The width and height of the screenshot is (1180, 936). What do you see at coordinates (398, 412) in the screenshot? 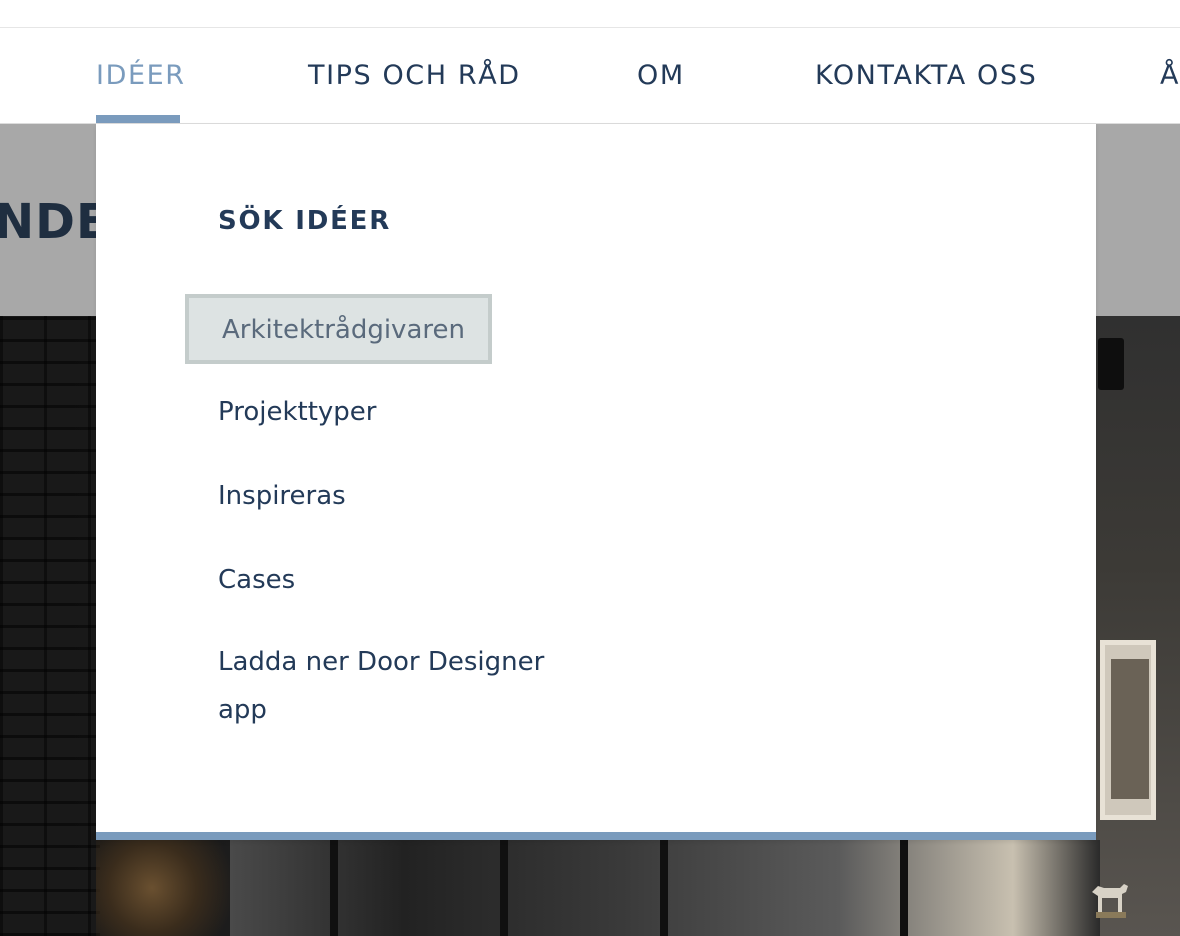
I see `menu-item-projekttyper: Projekttyper` at bounding box center [398, 412].